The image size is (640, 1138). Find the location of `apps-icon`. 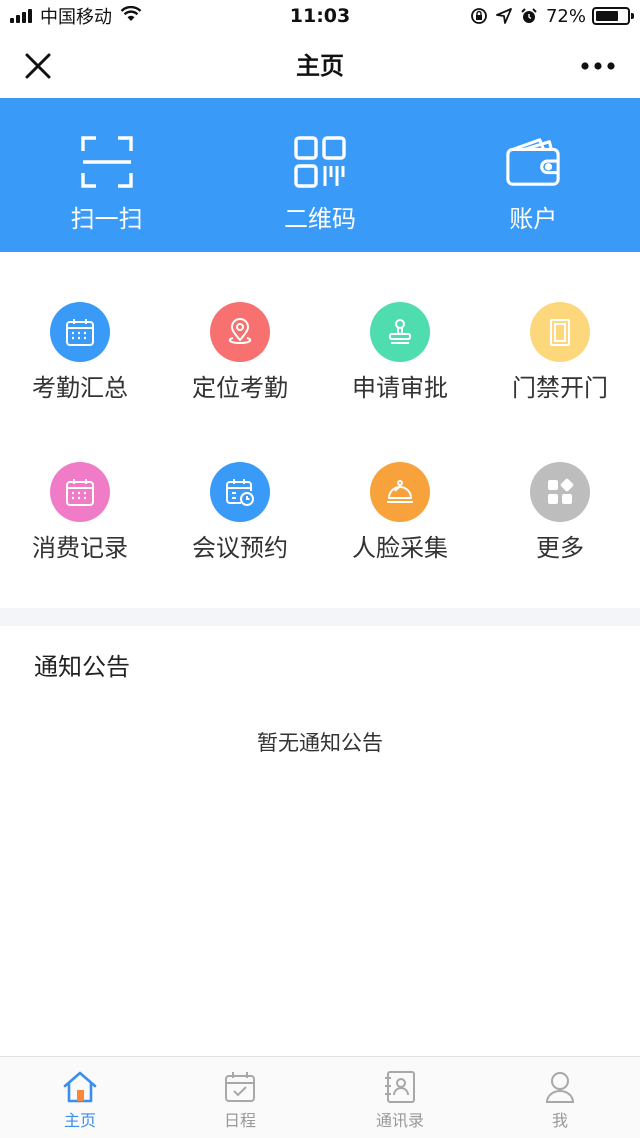

apps-icon is located at coordinates (561, 491).